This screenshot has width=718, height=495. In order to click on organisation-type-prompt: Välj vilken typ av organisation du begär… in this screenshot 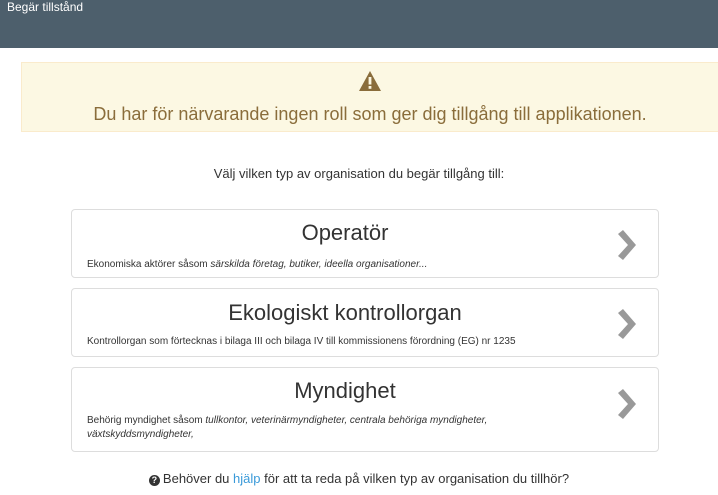, I will do `click(359, 173)`.